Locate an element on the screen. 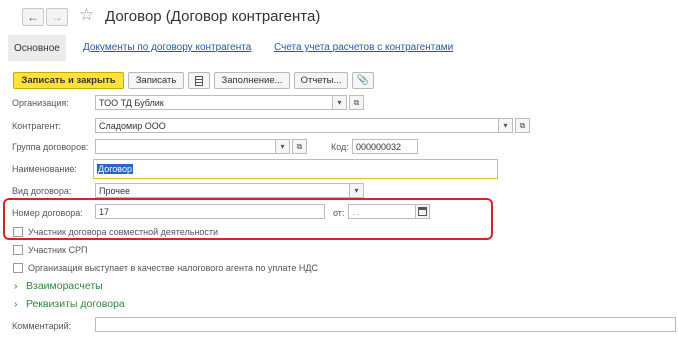  srp-checkbox is located at coordinates (18, 250).